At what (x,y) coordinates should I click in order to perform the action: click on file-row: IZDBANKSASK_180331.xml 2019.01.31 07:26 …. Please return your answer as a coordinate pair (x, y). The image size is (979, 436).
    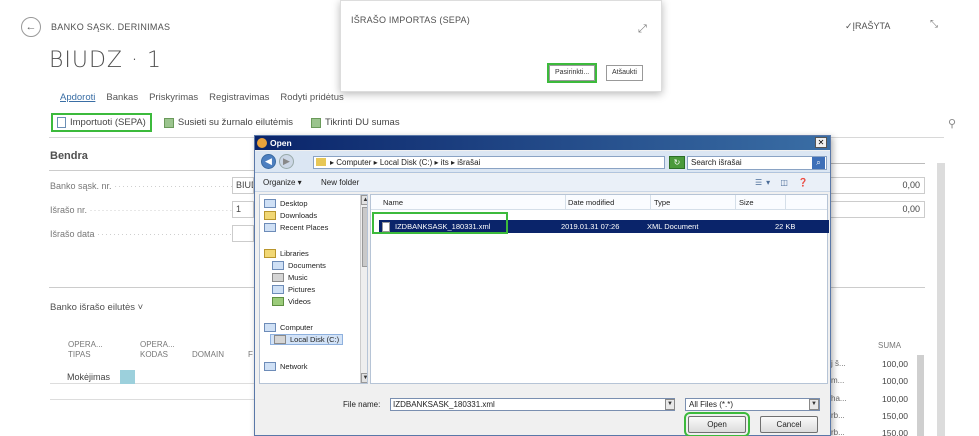
    Looking at the image, I should click on (604, 226).